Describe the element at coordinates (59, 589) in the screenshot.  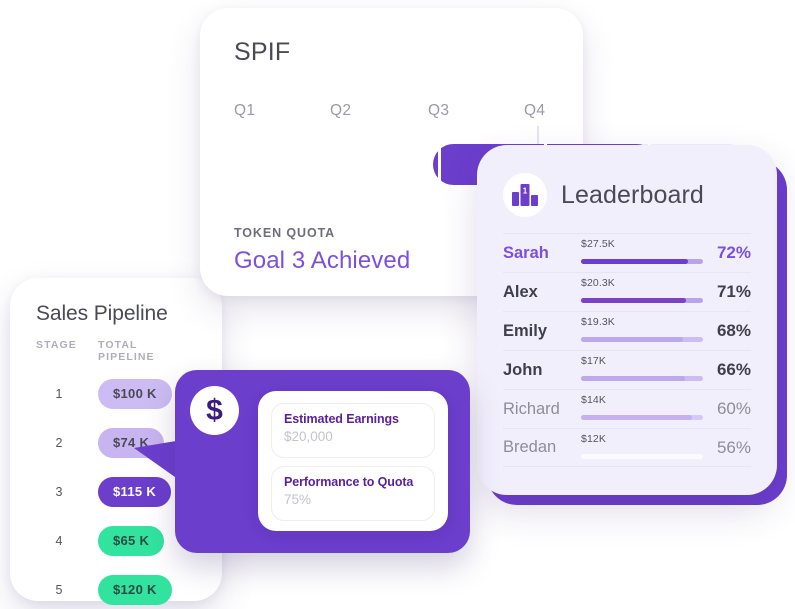
I see `pipeline-stage-number: 5` at that location.